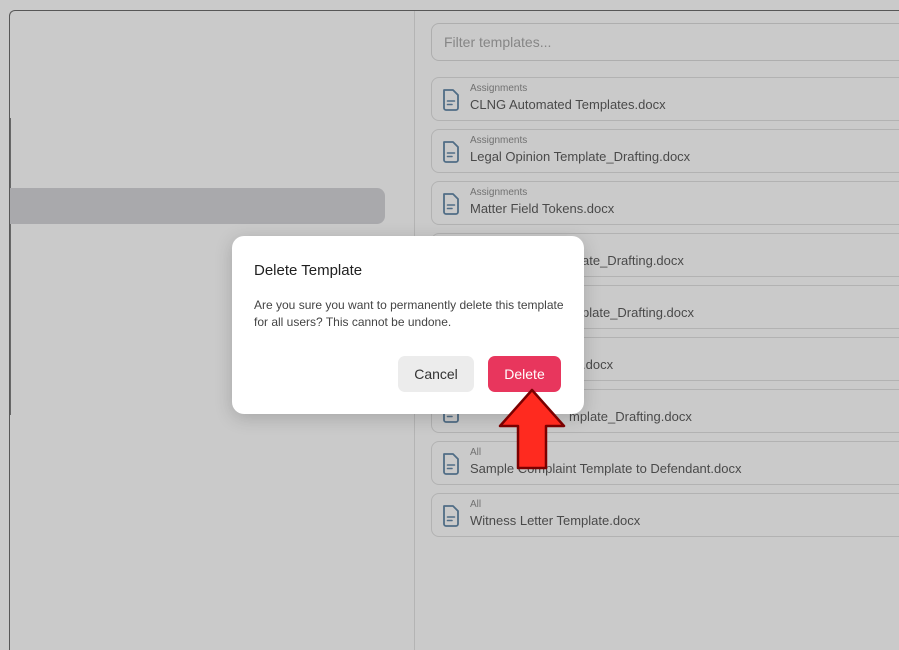 The width and height of the screenshot is (899, 650). What do you see at coordinates (532, 429) in the screenshot?
I see `up-arrow-icon` at bounding box center [532, 429].